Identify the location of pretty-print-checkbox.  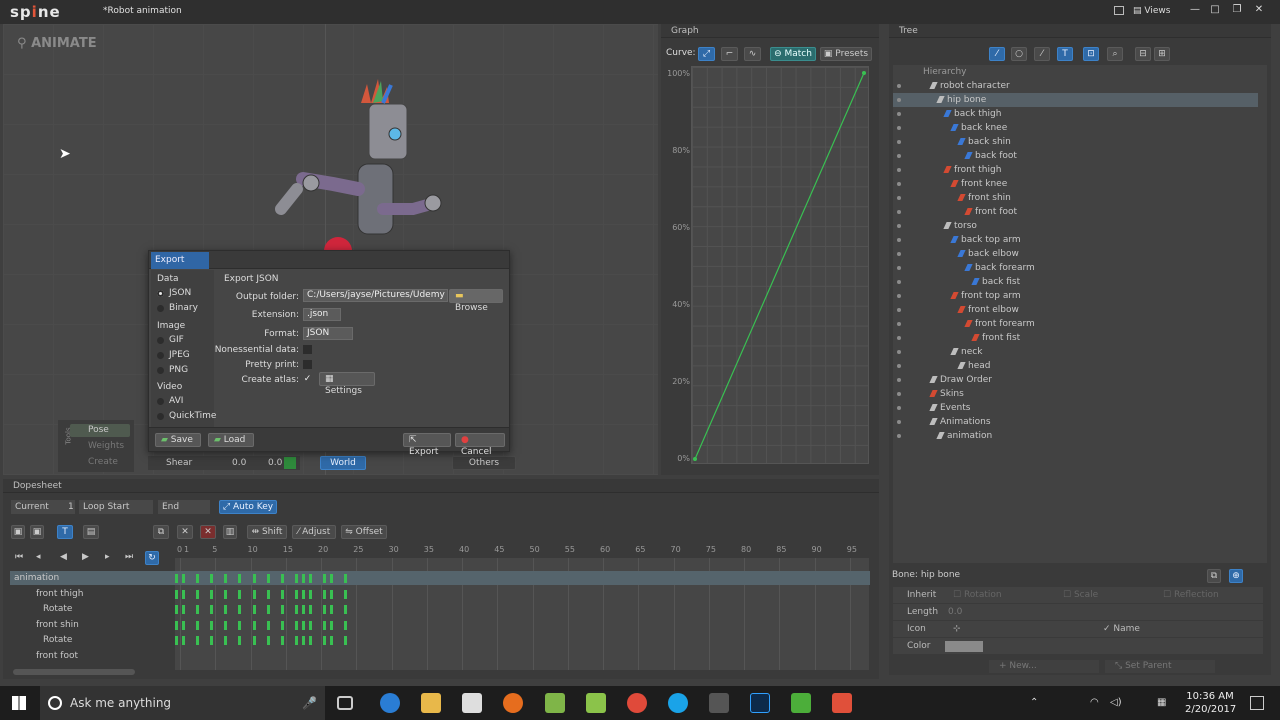
(307, 364).